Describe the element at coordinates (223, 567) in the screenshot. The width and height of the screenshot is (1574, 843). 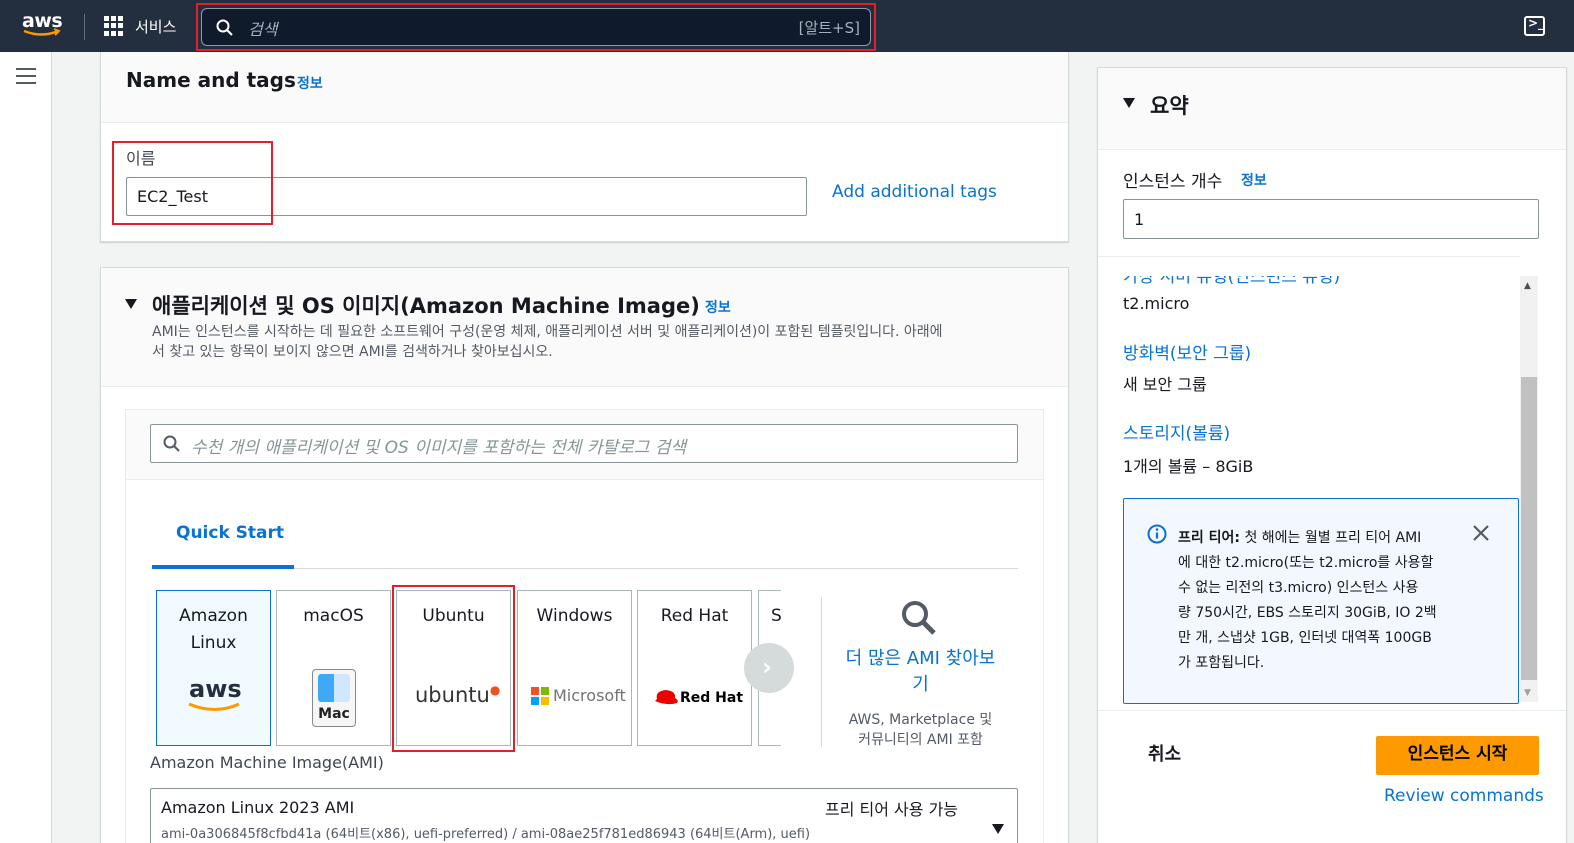
I see `tab-active-indicator` at that location.